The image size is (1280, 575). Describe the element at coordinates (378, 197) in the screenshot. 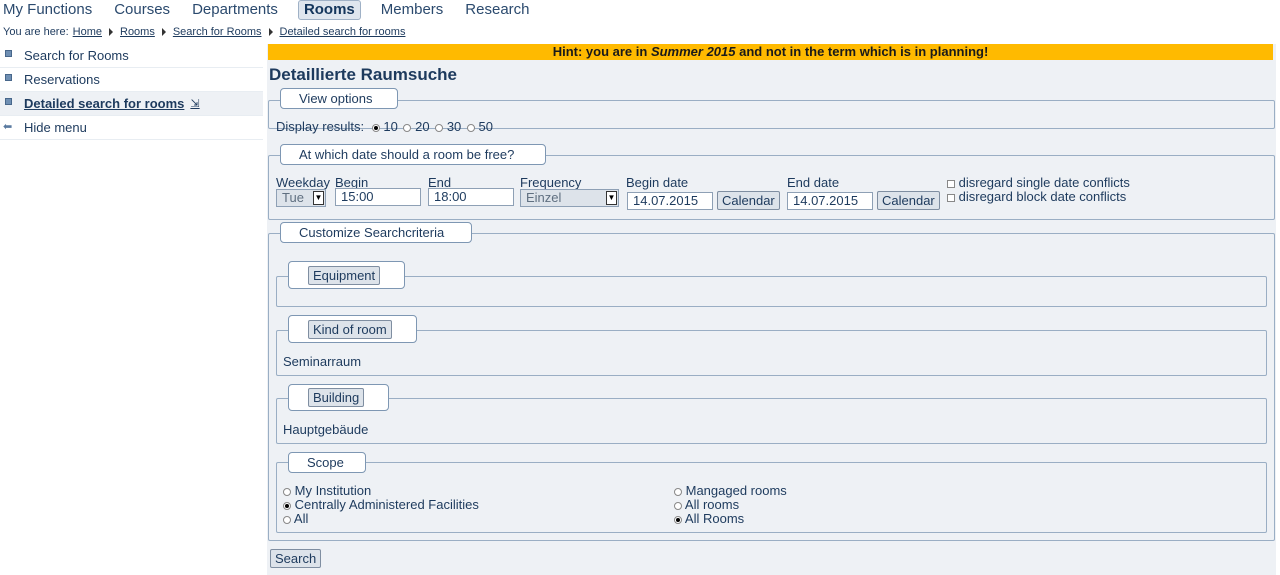

I see `begin-time-input: 15:00` at that location.